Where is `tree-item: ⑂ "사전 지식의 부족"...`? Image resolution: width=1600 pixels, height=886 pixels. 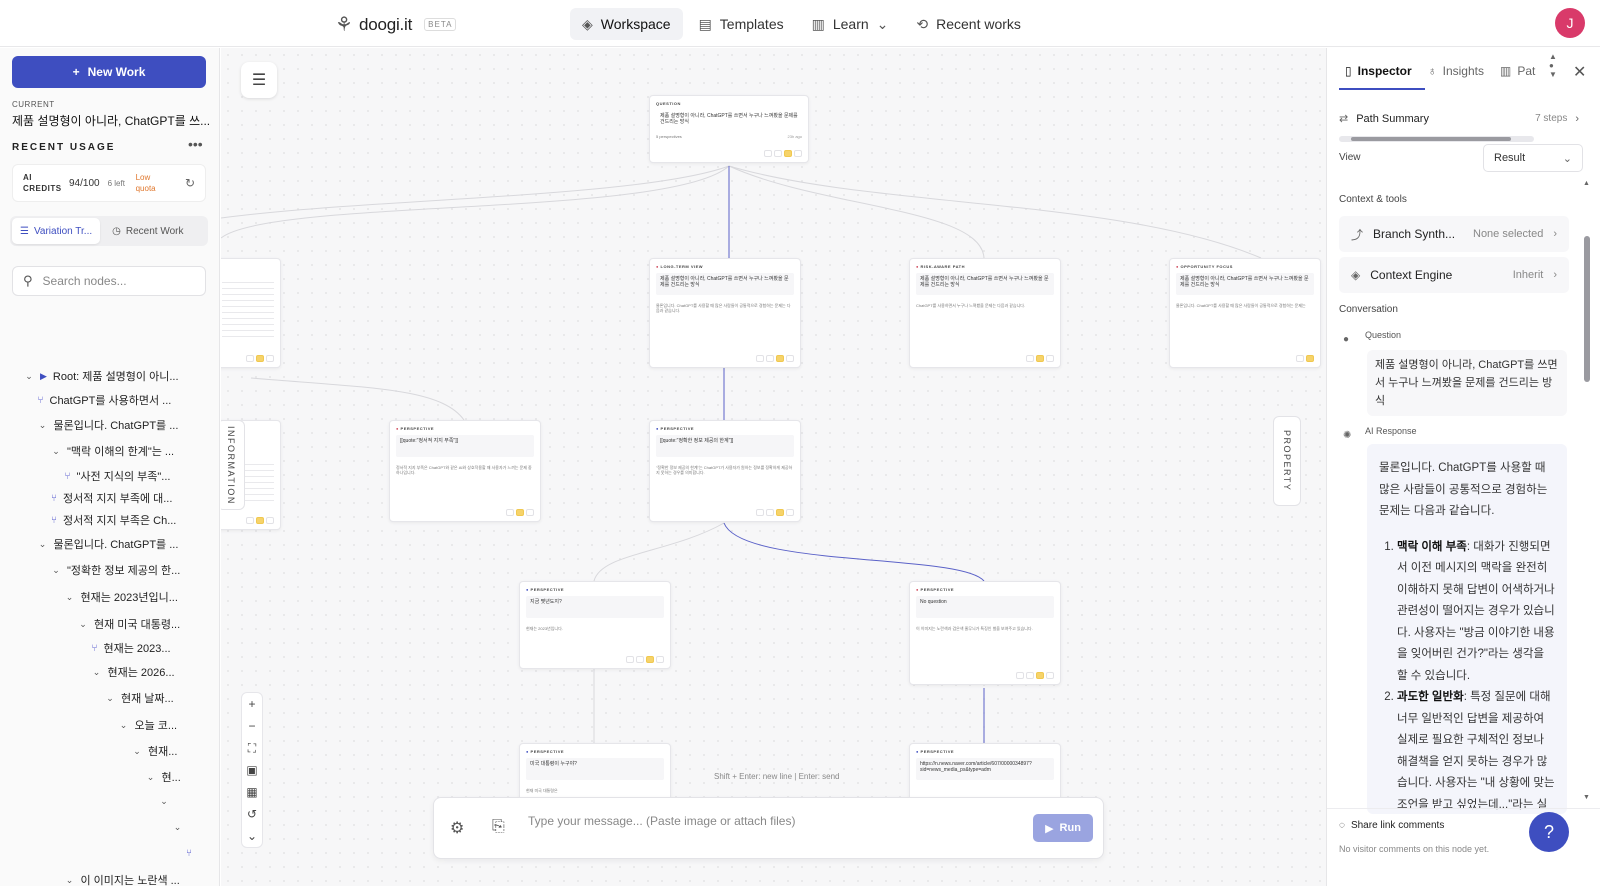 tree-item: ⑂ "사전 지식의 부족"... is located at coordinates (118, 476).